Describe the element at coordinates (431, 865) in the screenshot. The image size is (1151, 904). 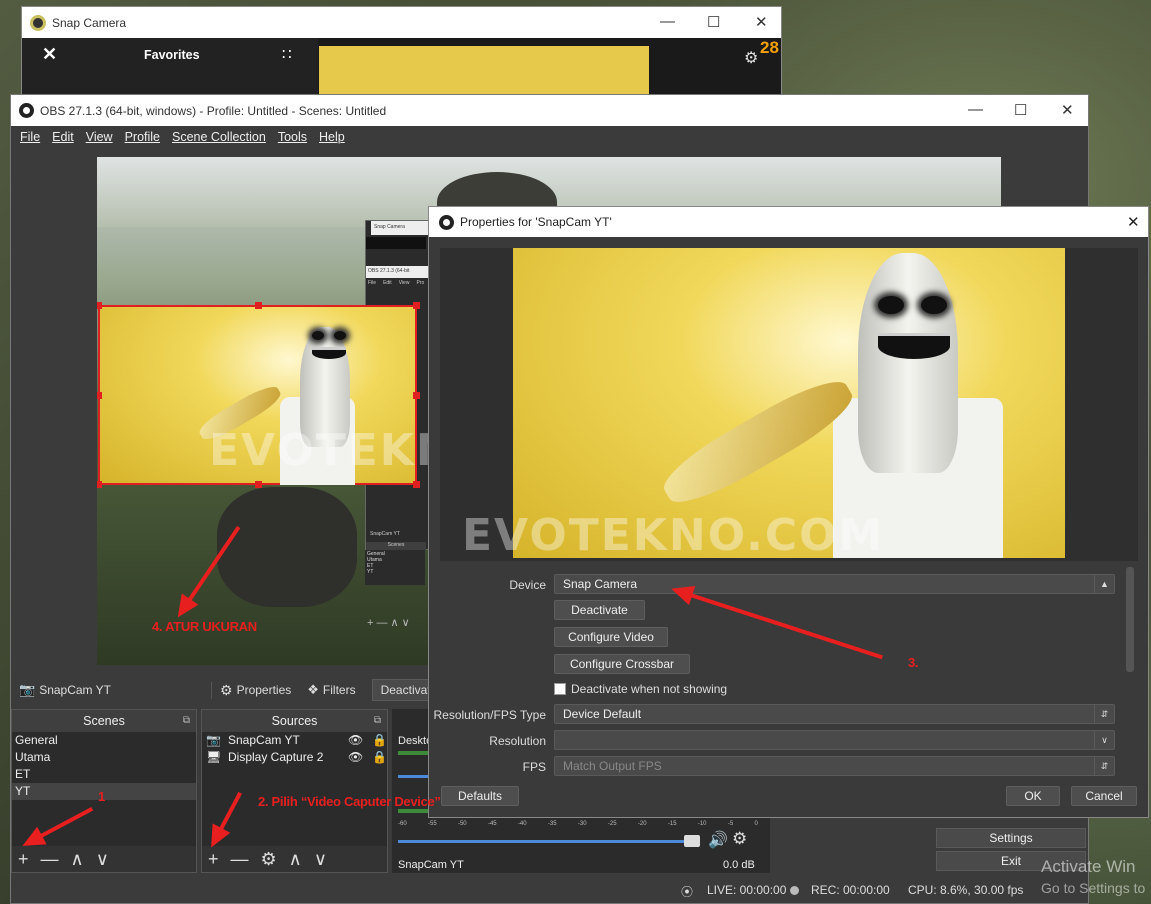
I see `mixer-track-name: SnapCam YT` at that location.